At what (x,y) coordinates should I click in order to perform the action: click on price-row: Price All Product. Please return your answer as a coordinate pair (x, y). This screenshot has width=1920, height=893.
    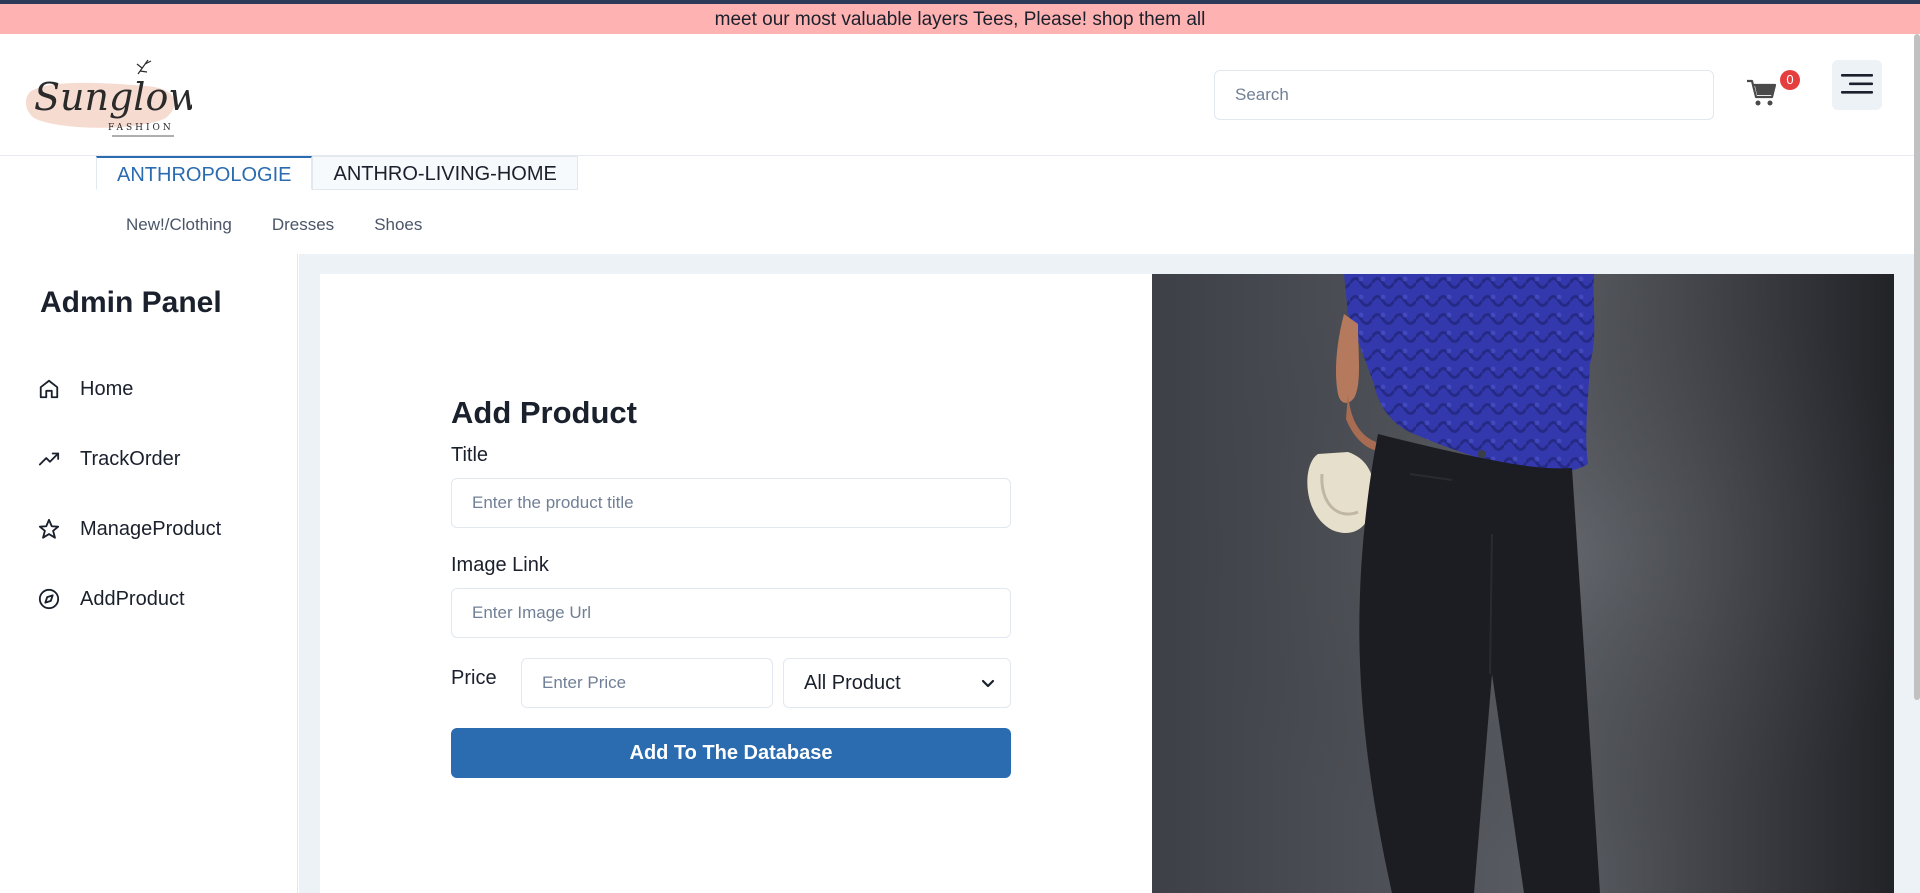
    Looking at the image, I should click on (731, 683).